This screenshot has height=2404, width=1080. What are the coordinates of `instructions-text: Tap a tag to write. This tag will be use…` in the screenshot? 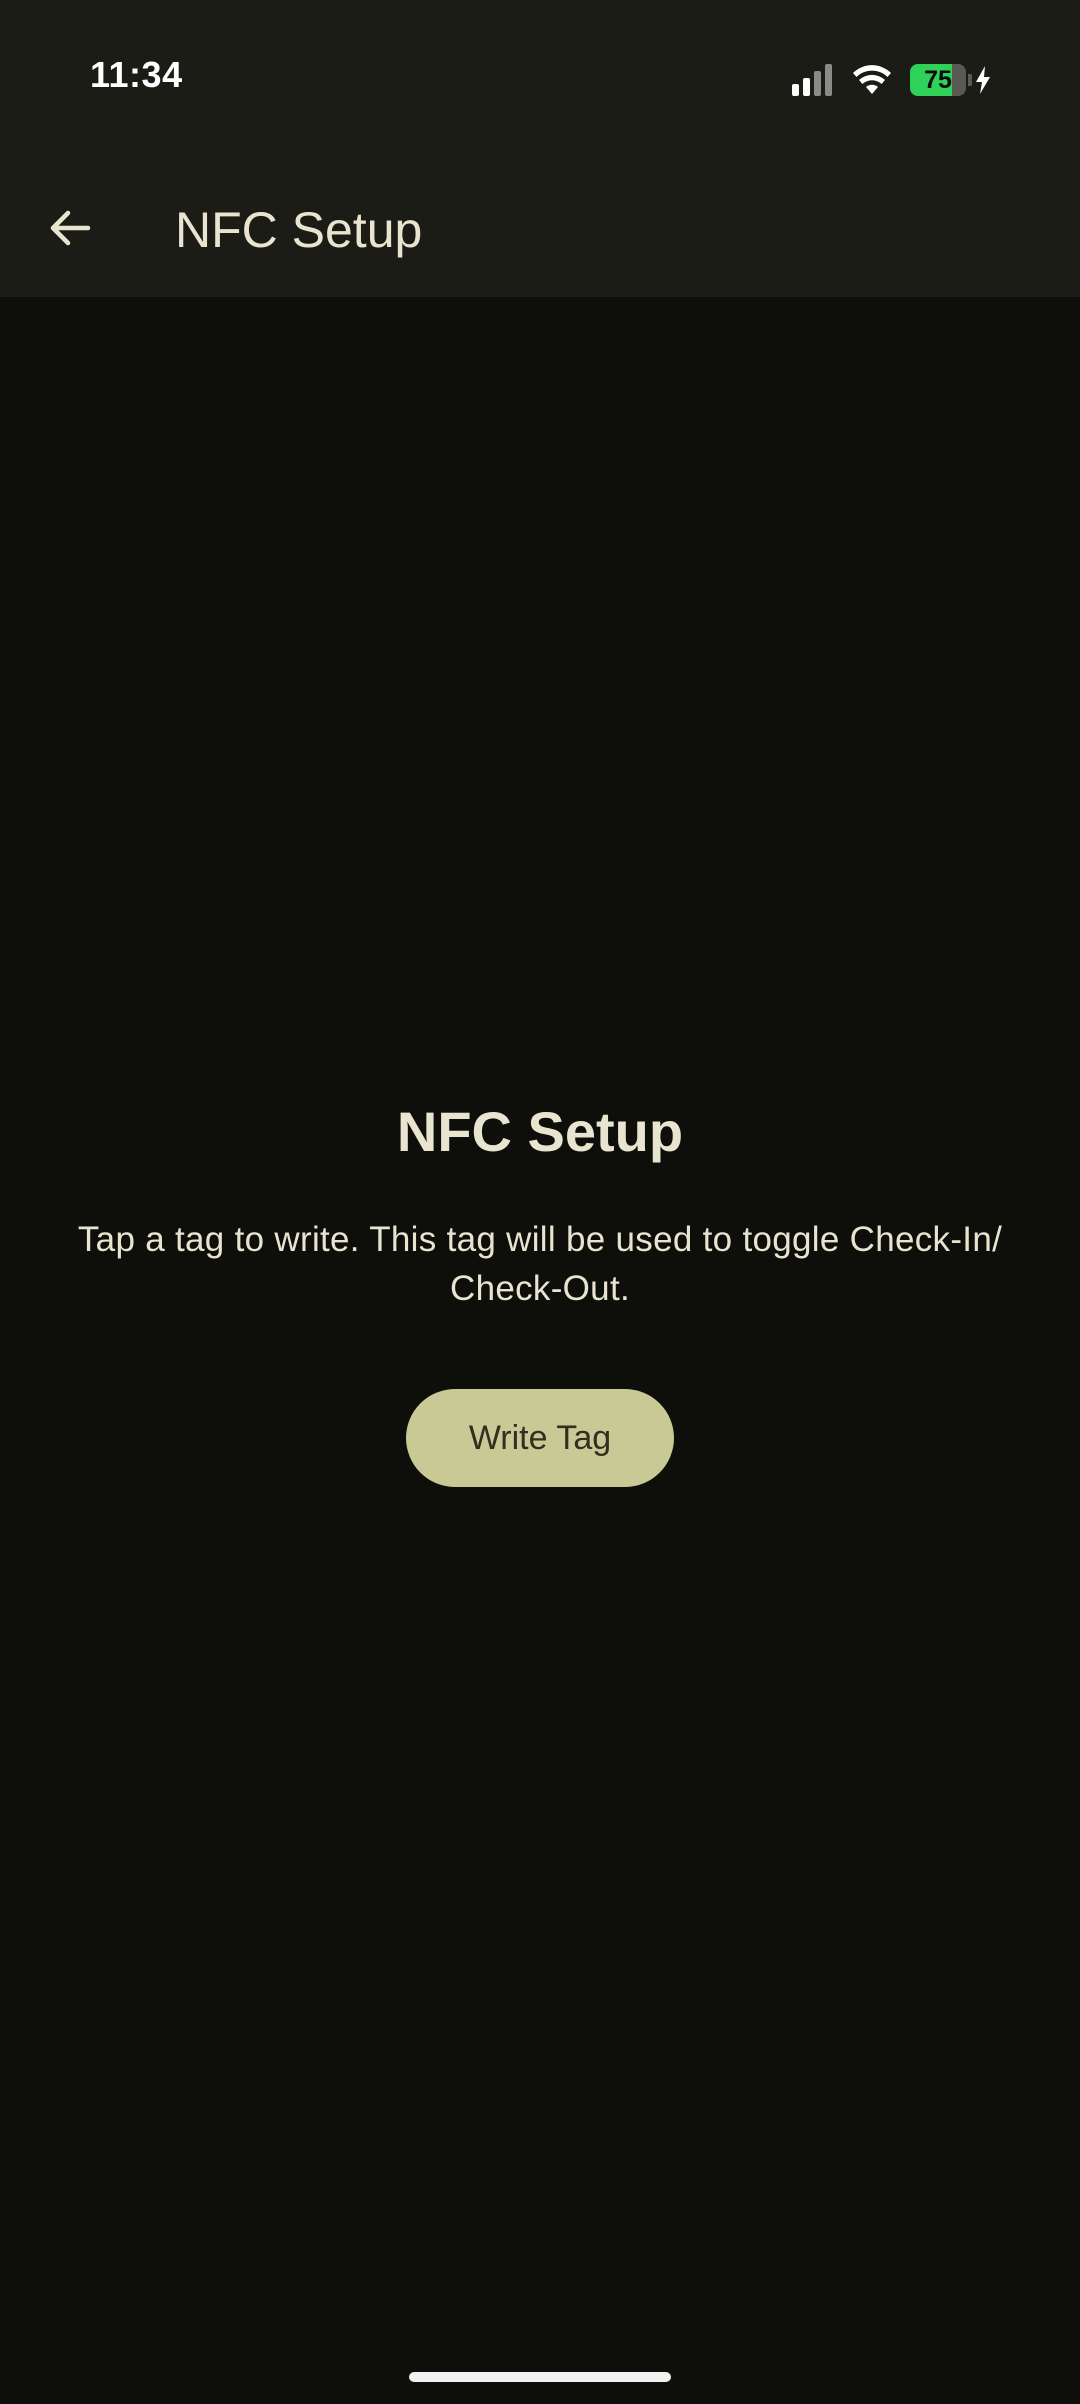 It's located at (540, 1264).